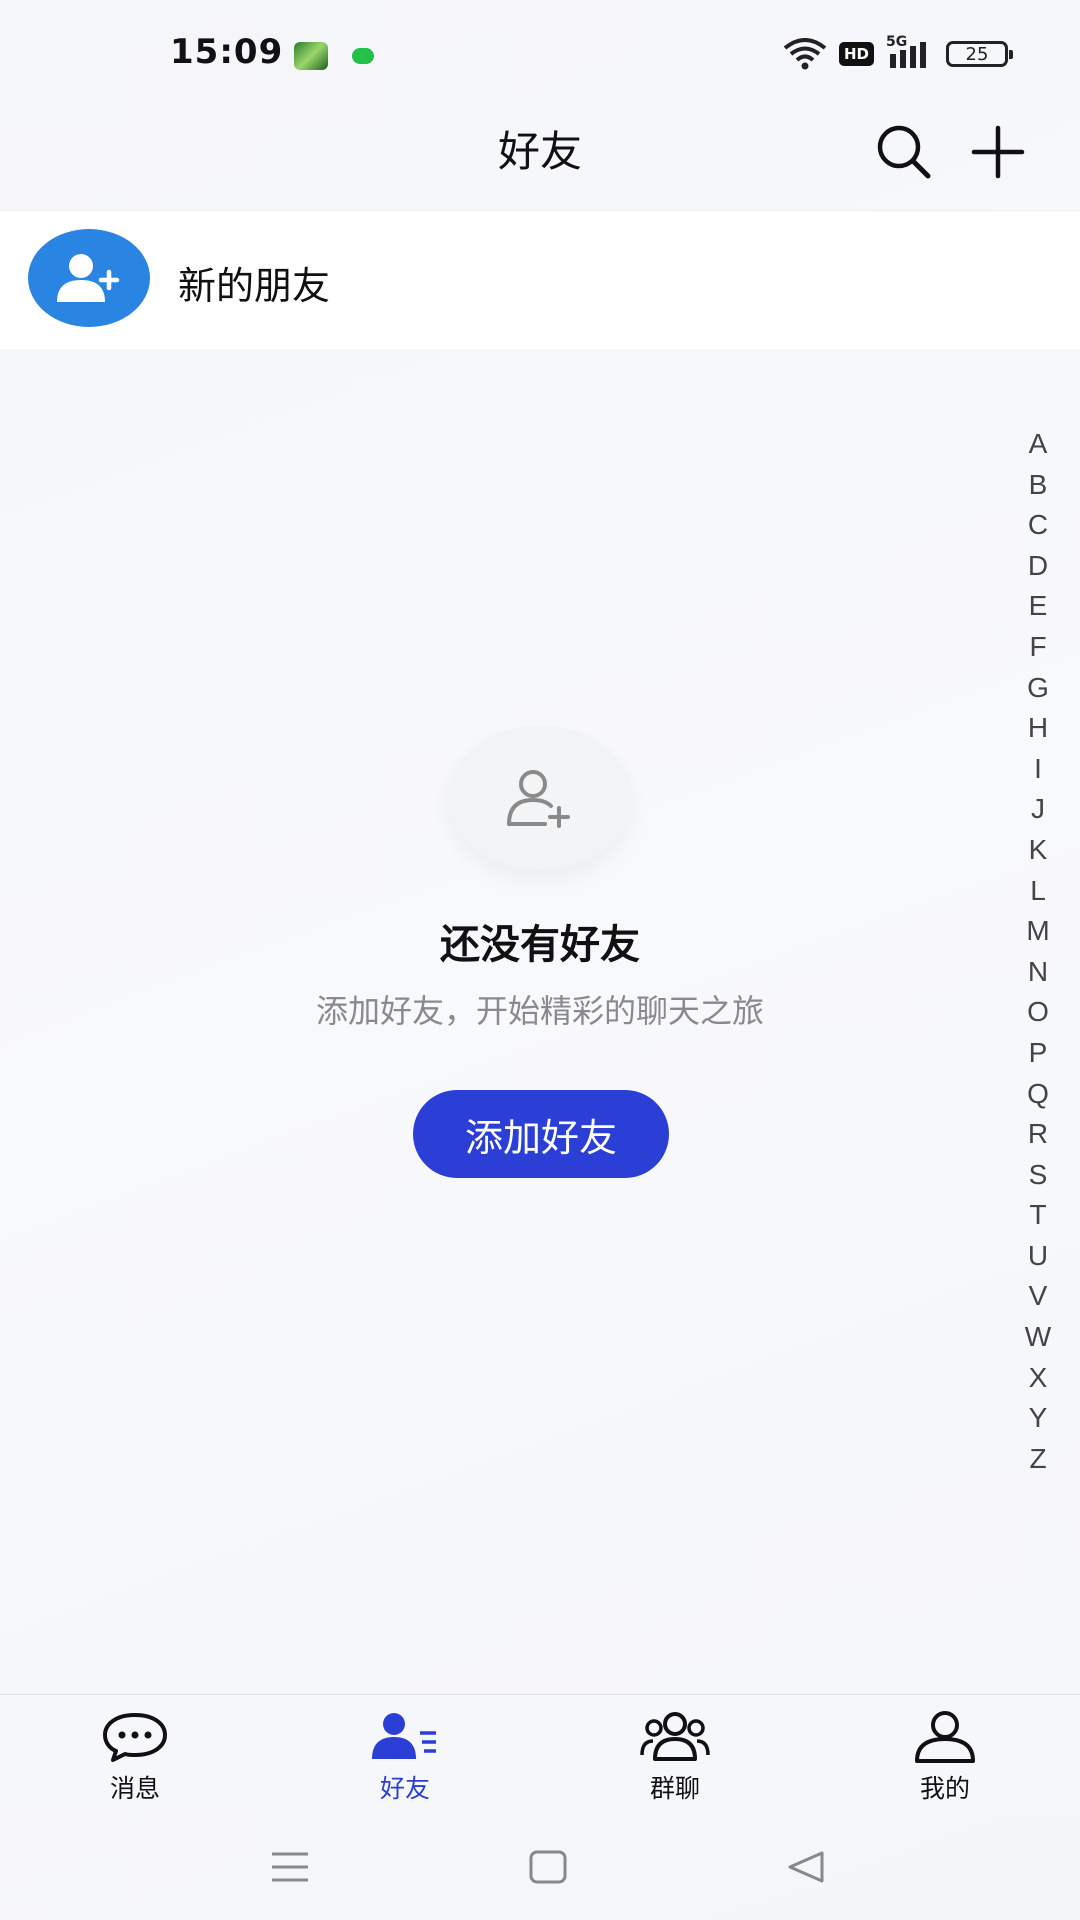 Image resolution: width=1080 pixels, height=1920 pixels. I want to click on battery-icon: 25, so click(979, 54).